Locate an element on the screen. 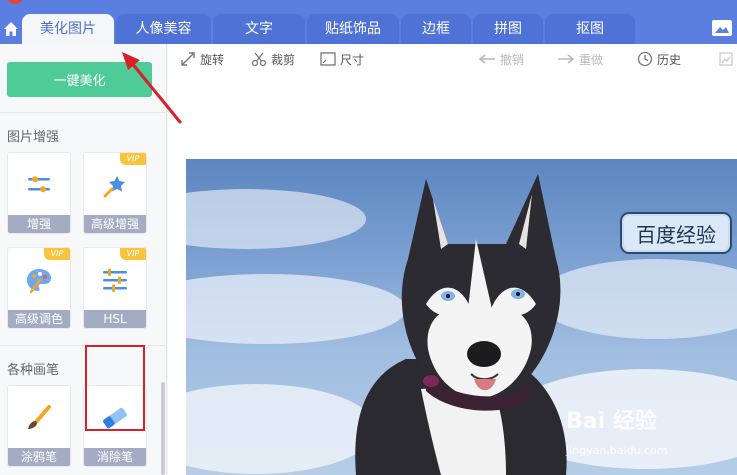  rotate-icon is located at coordinates (188, 59).